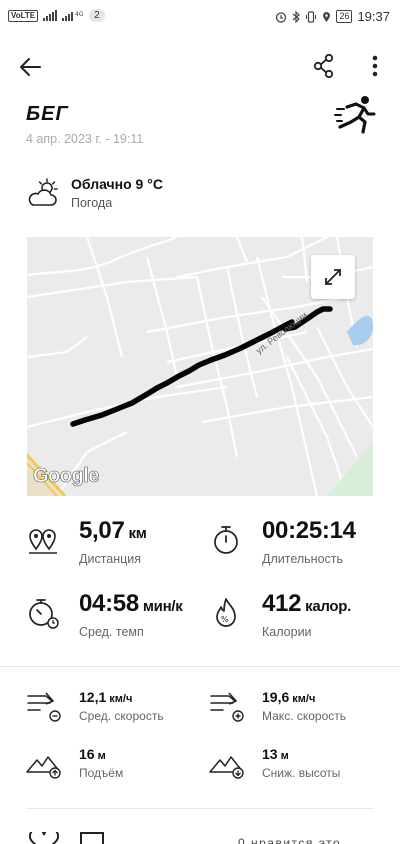 This screenshot has height=844, width=400. Describe the element at coordinates (162, 606) in the screenshot. I see `pace-unit: мин/к` at that location.